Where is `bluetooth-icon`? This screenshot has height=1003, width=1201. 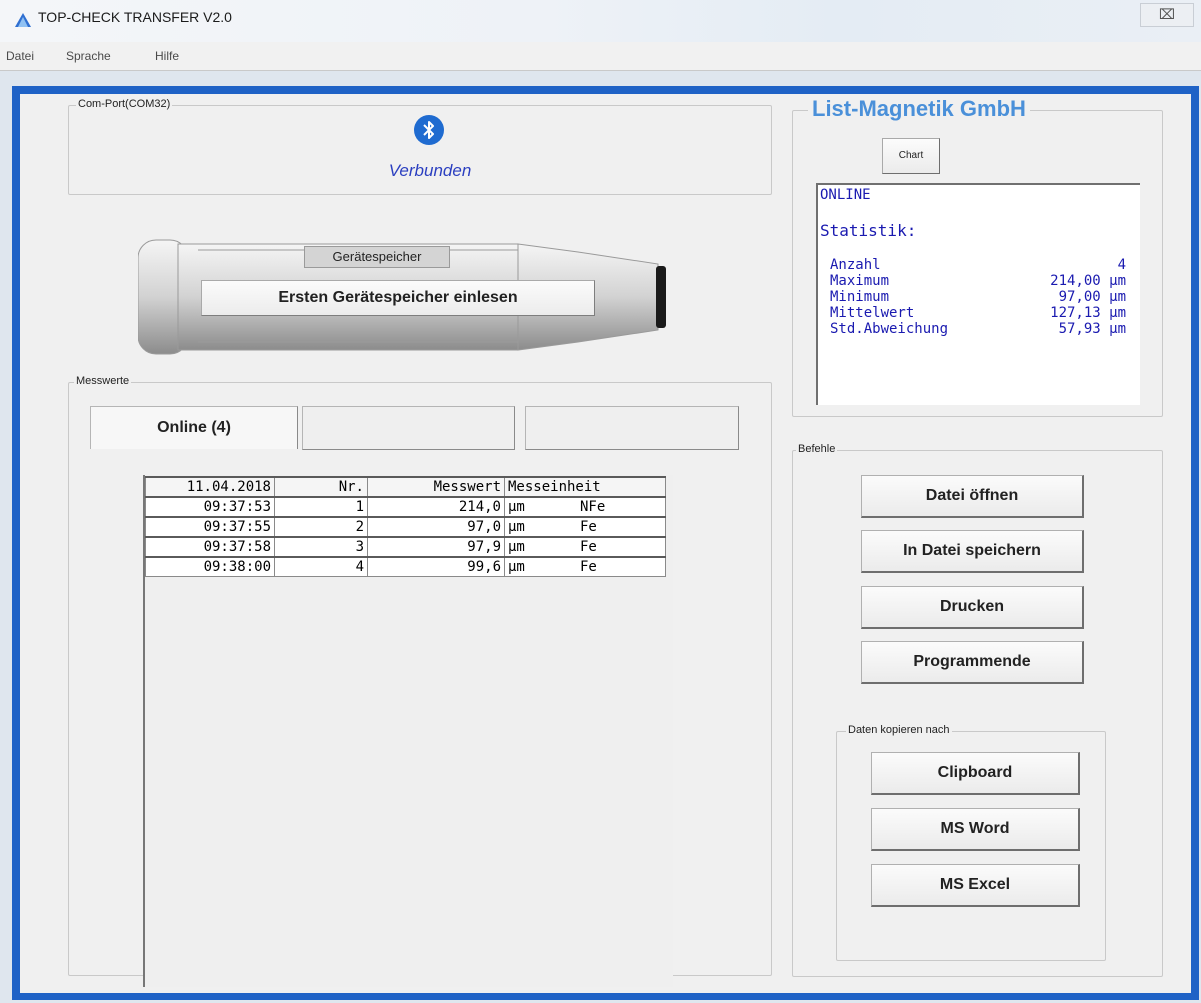
bluetooth-icon is located at coordinates (429, 130).